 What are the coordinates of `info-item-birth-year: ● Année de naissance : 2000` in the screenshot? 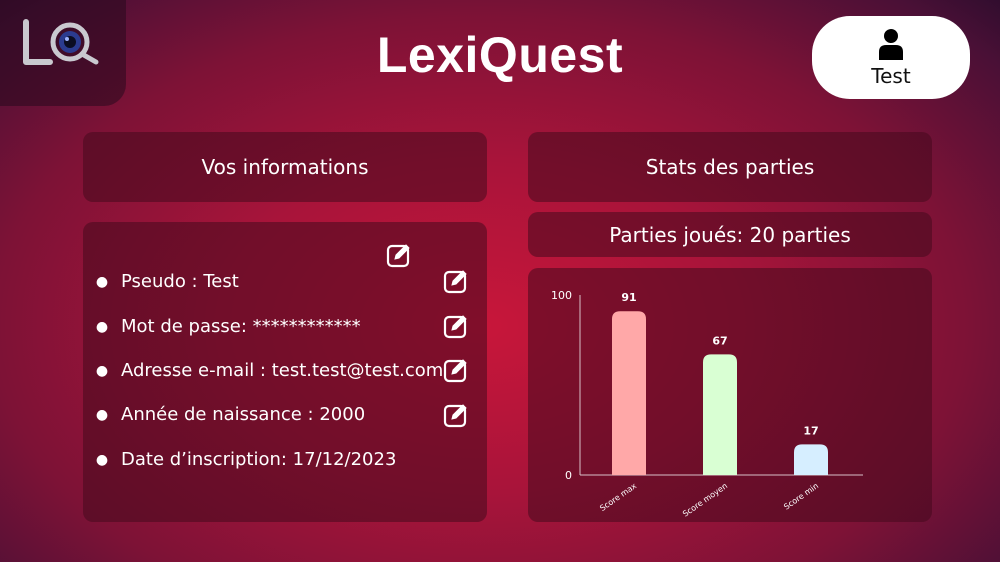 It's located at (229, 414).